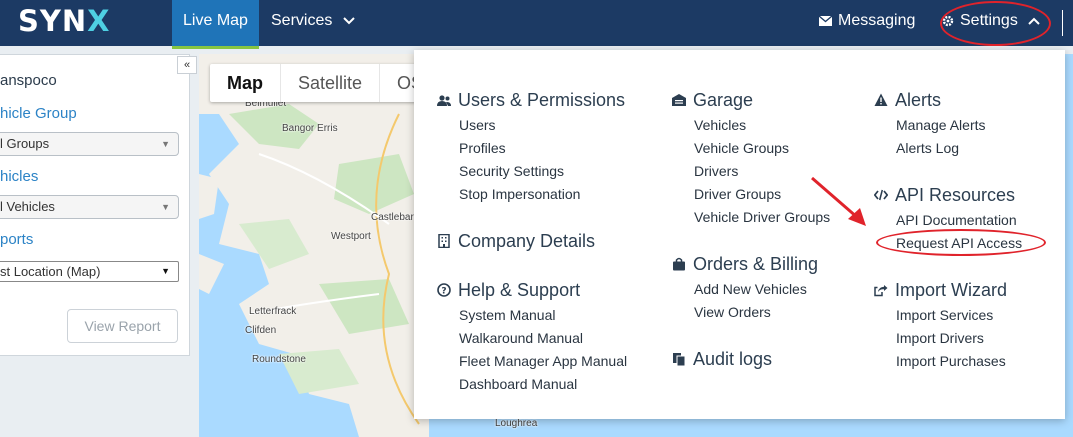 The image size is (1073, 437). What do you see at coordinates (838, 201) in the screenshot?
I see `annotation-arrow-icon` at bounding box center [838, 201].